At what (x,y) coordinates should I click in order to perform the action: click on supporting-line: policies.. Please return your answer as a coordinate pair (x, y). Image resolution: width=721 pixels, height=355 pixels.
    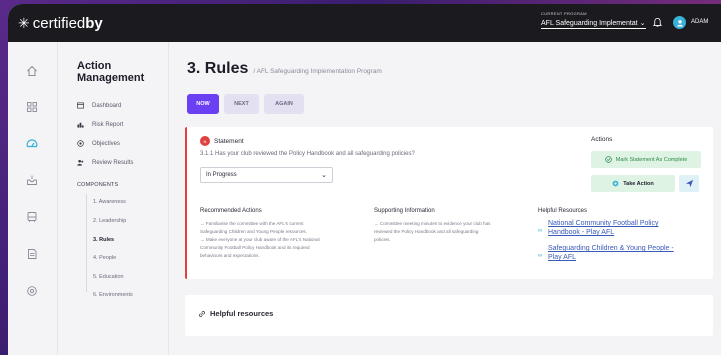
    Looking at the image, I should click on (382, 239).